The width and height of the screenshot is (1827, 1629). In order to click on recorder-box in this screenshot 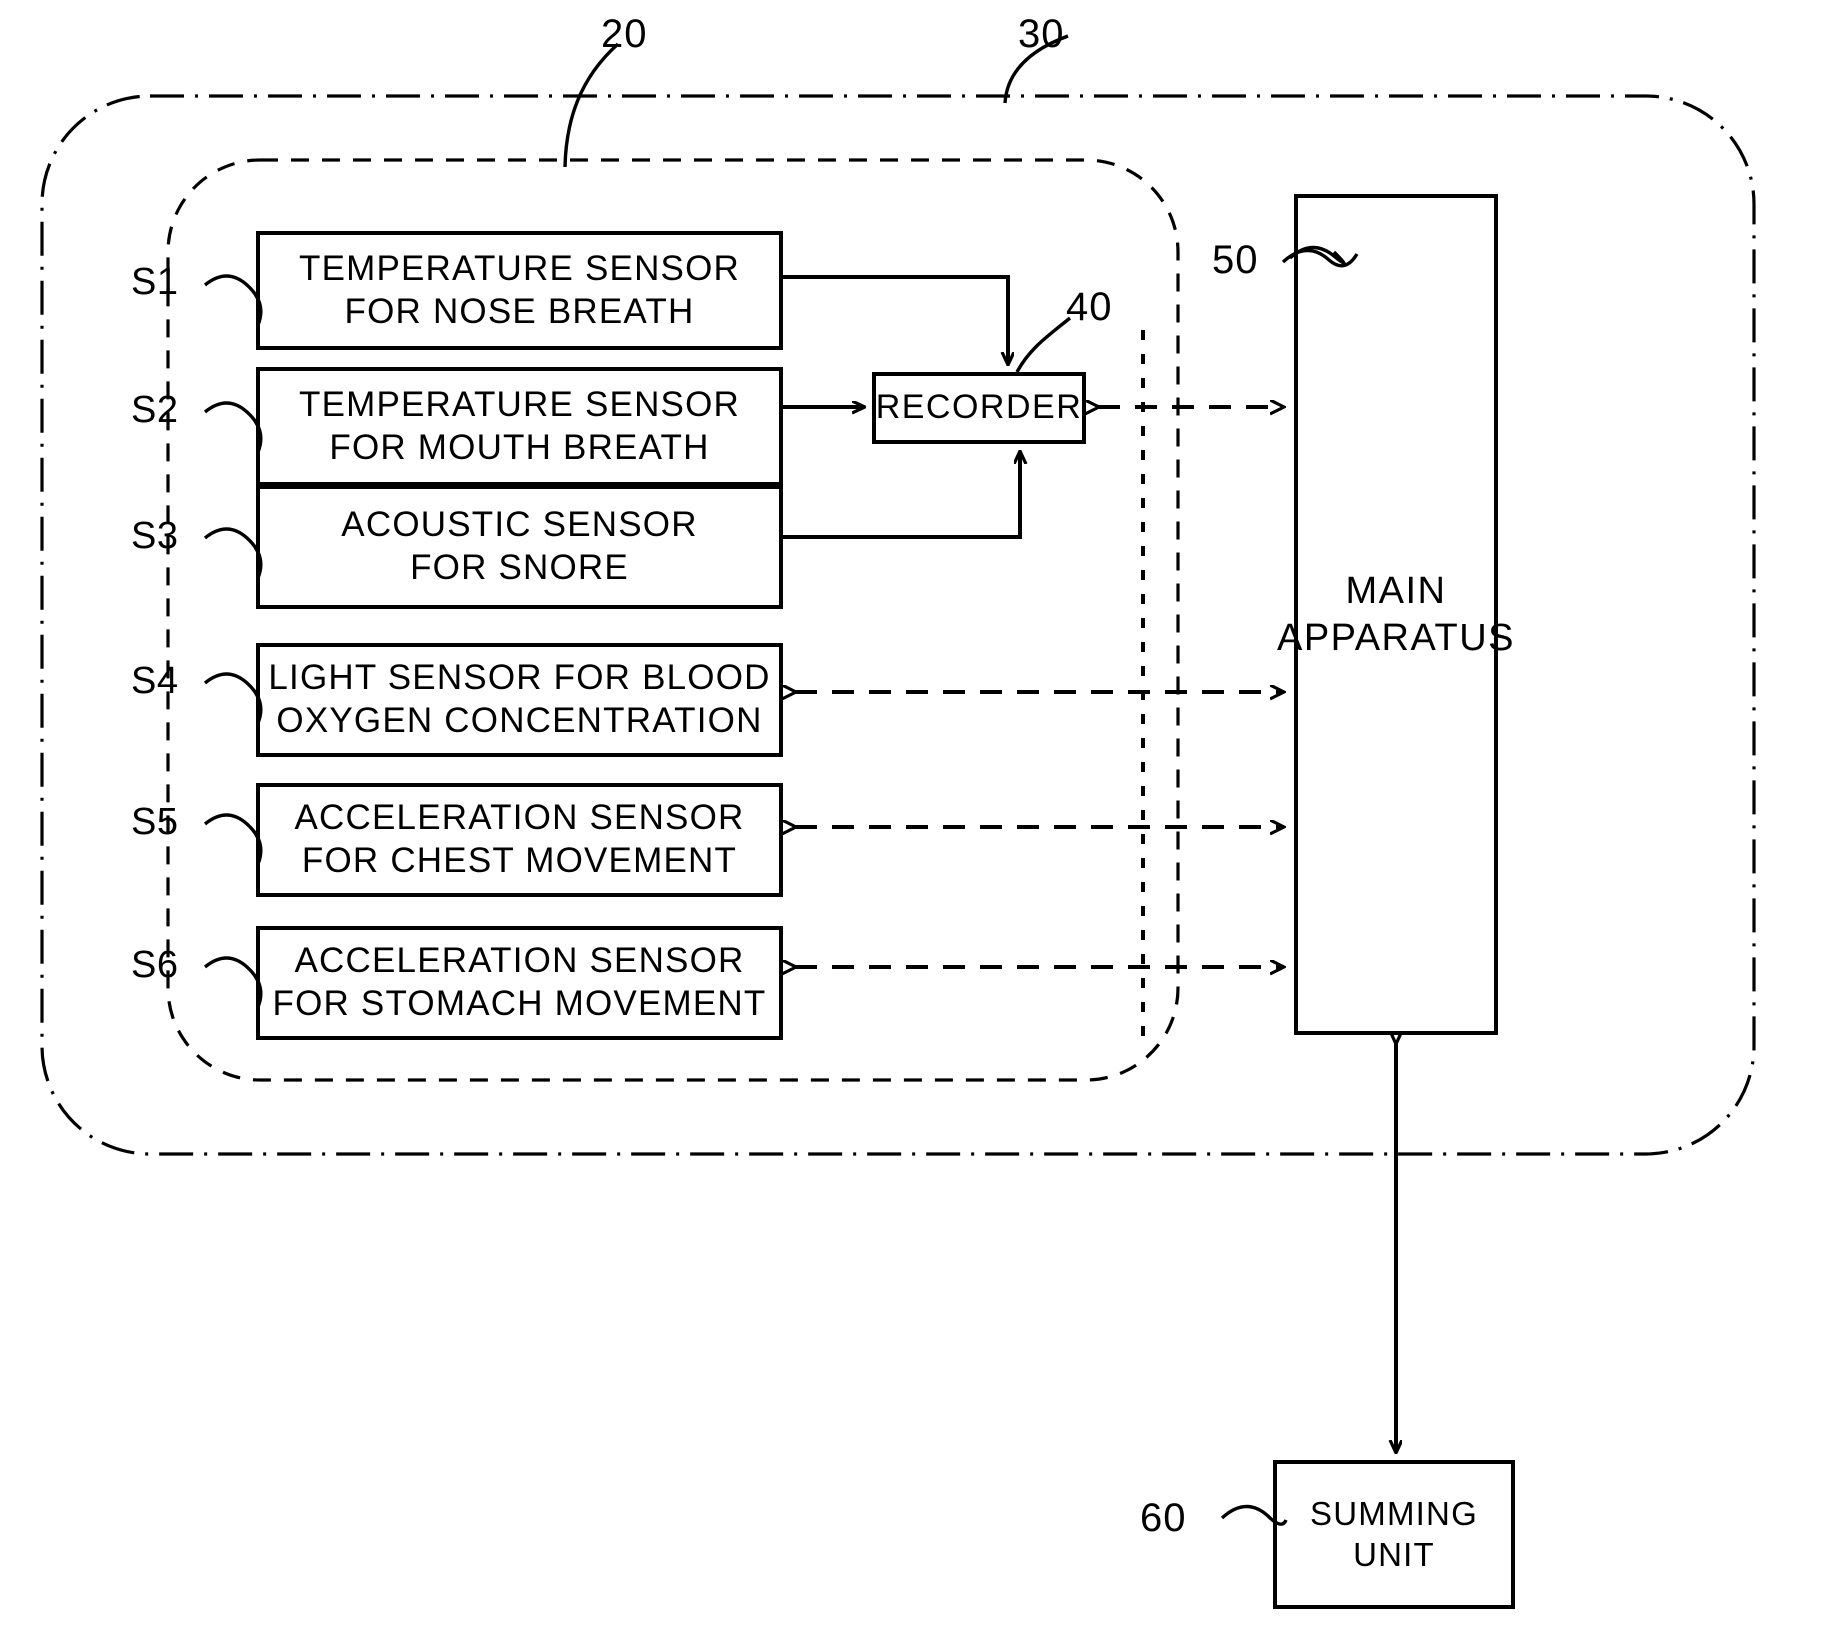, I will do `click(979, 408)`.